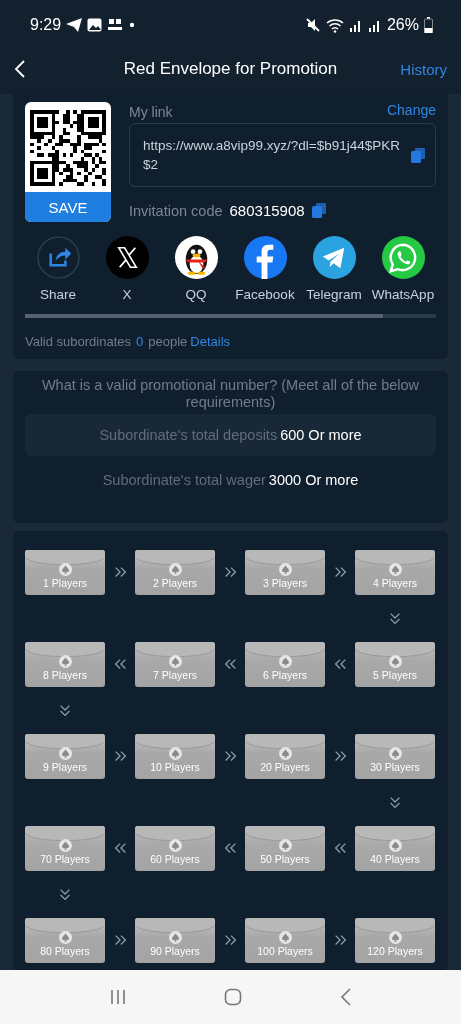 The height and width of the screenshot is (1024, 461). Describe the element at coordinates (95, 25) in the screenshot. I see `image-icon` at that location.